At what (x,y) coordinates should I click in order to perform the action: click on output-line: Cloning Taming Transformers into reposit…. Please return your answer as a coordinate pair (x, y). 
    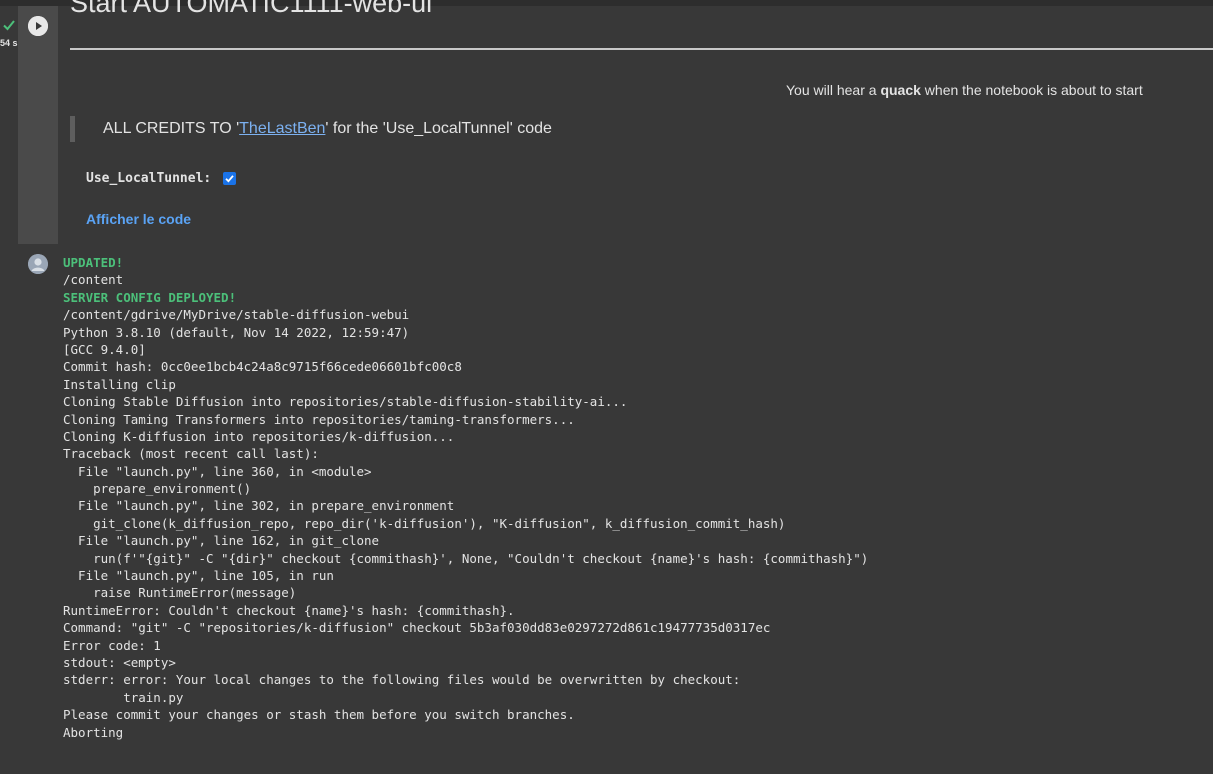
    Looking at the image, I should click on (319, 419).